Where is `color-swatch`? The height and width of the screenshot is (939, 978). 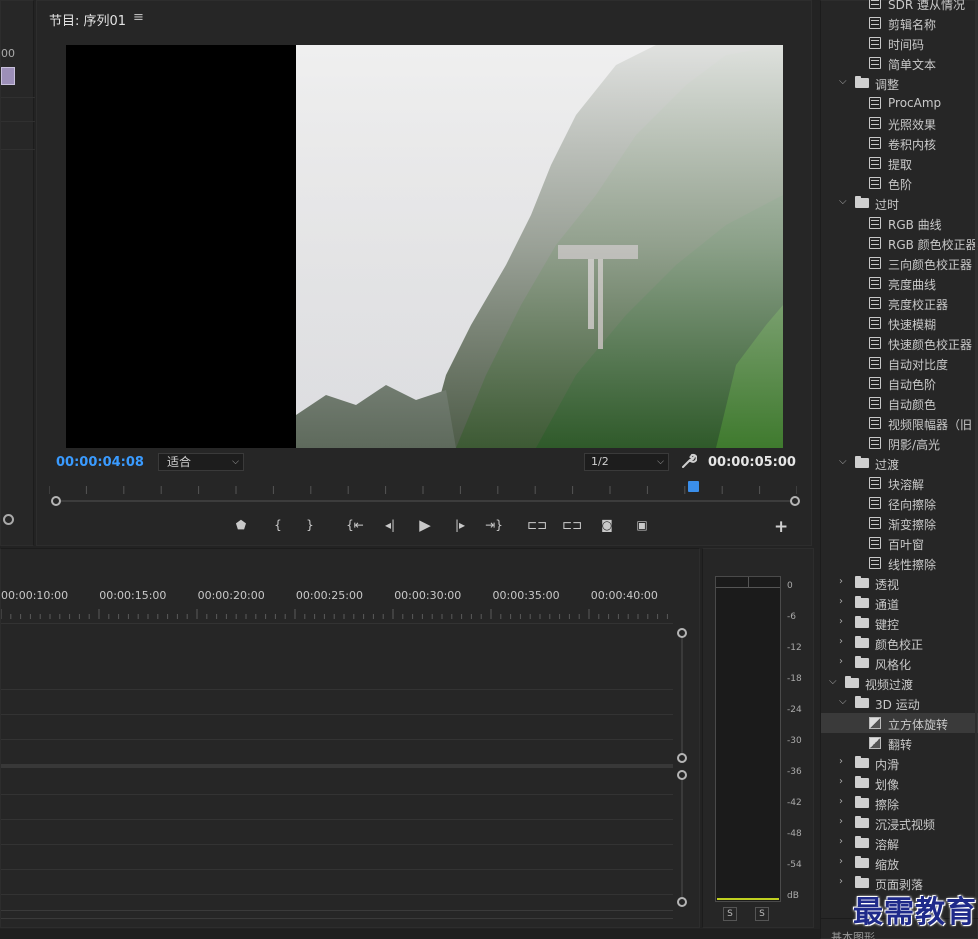 color-swatch is located at coordinates (8, 76).